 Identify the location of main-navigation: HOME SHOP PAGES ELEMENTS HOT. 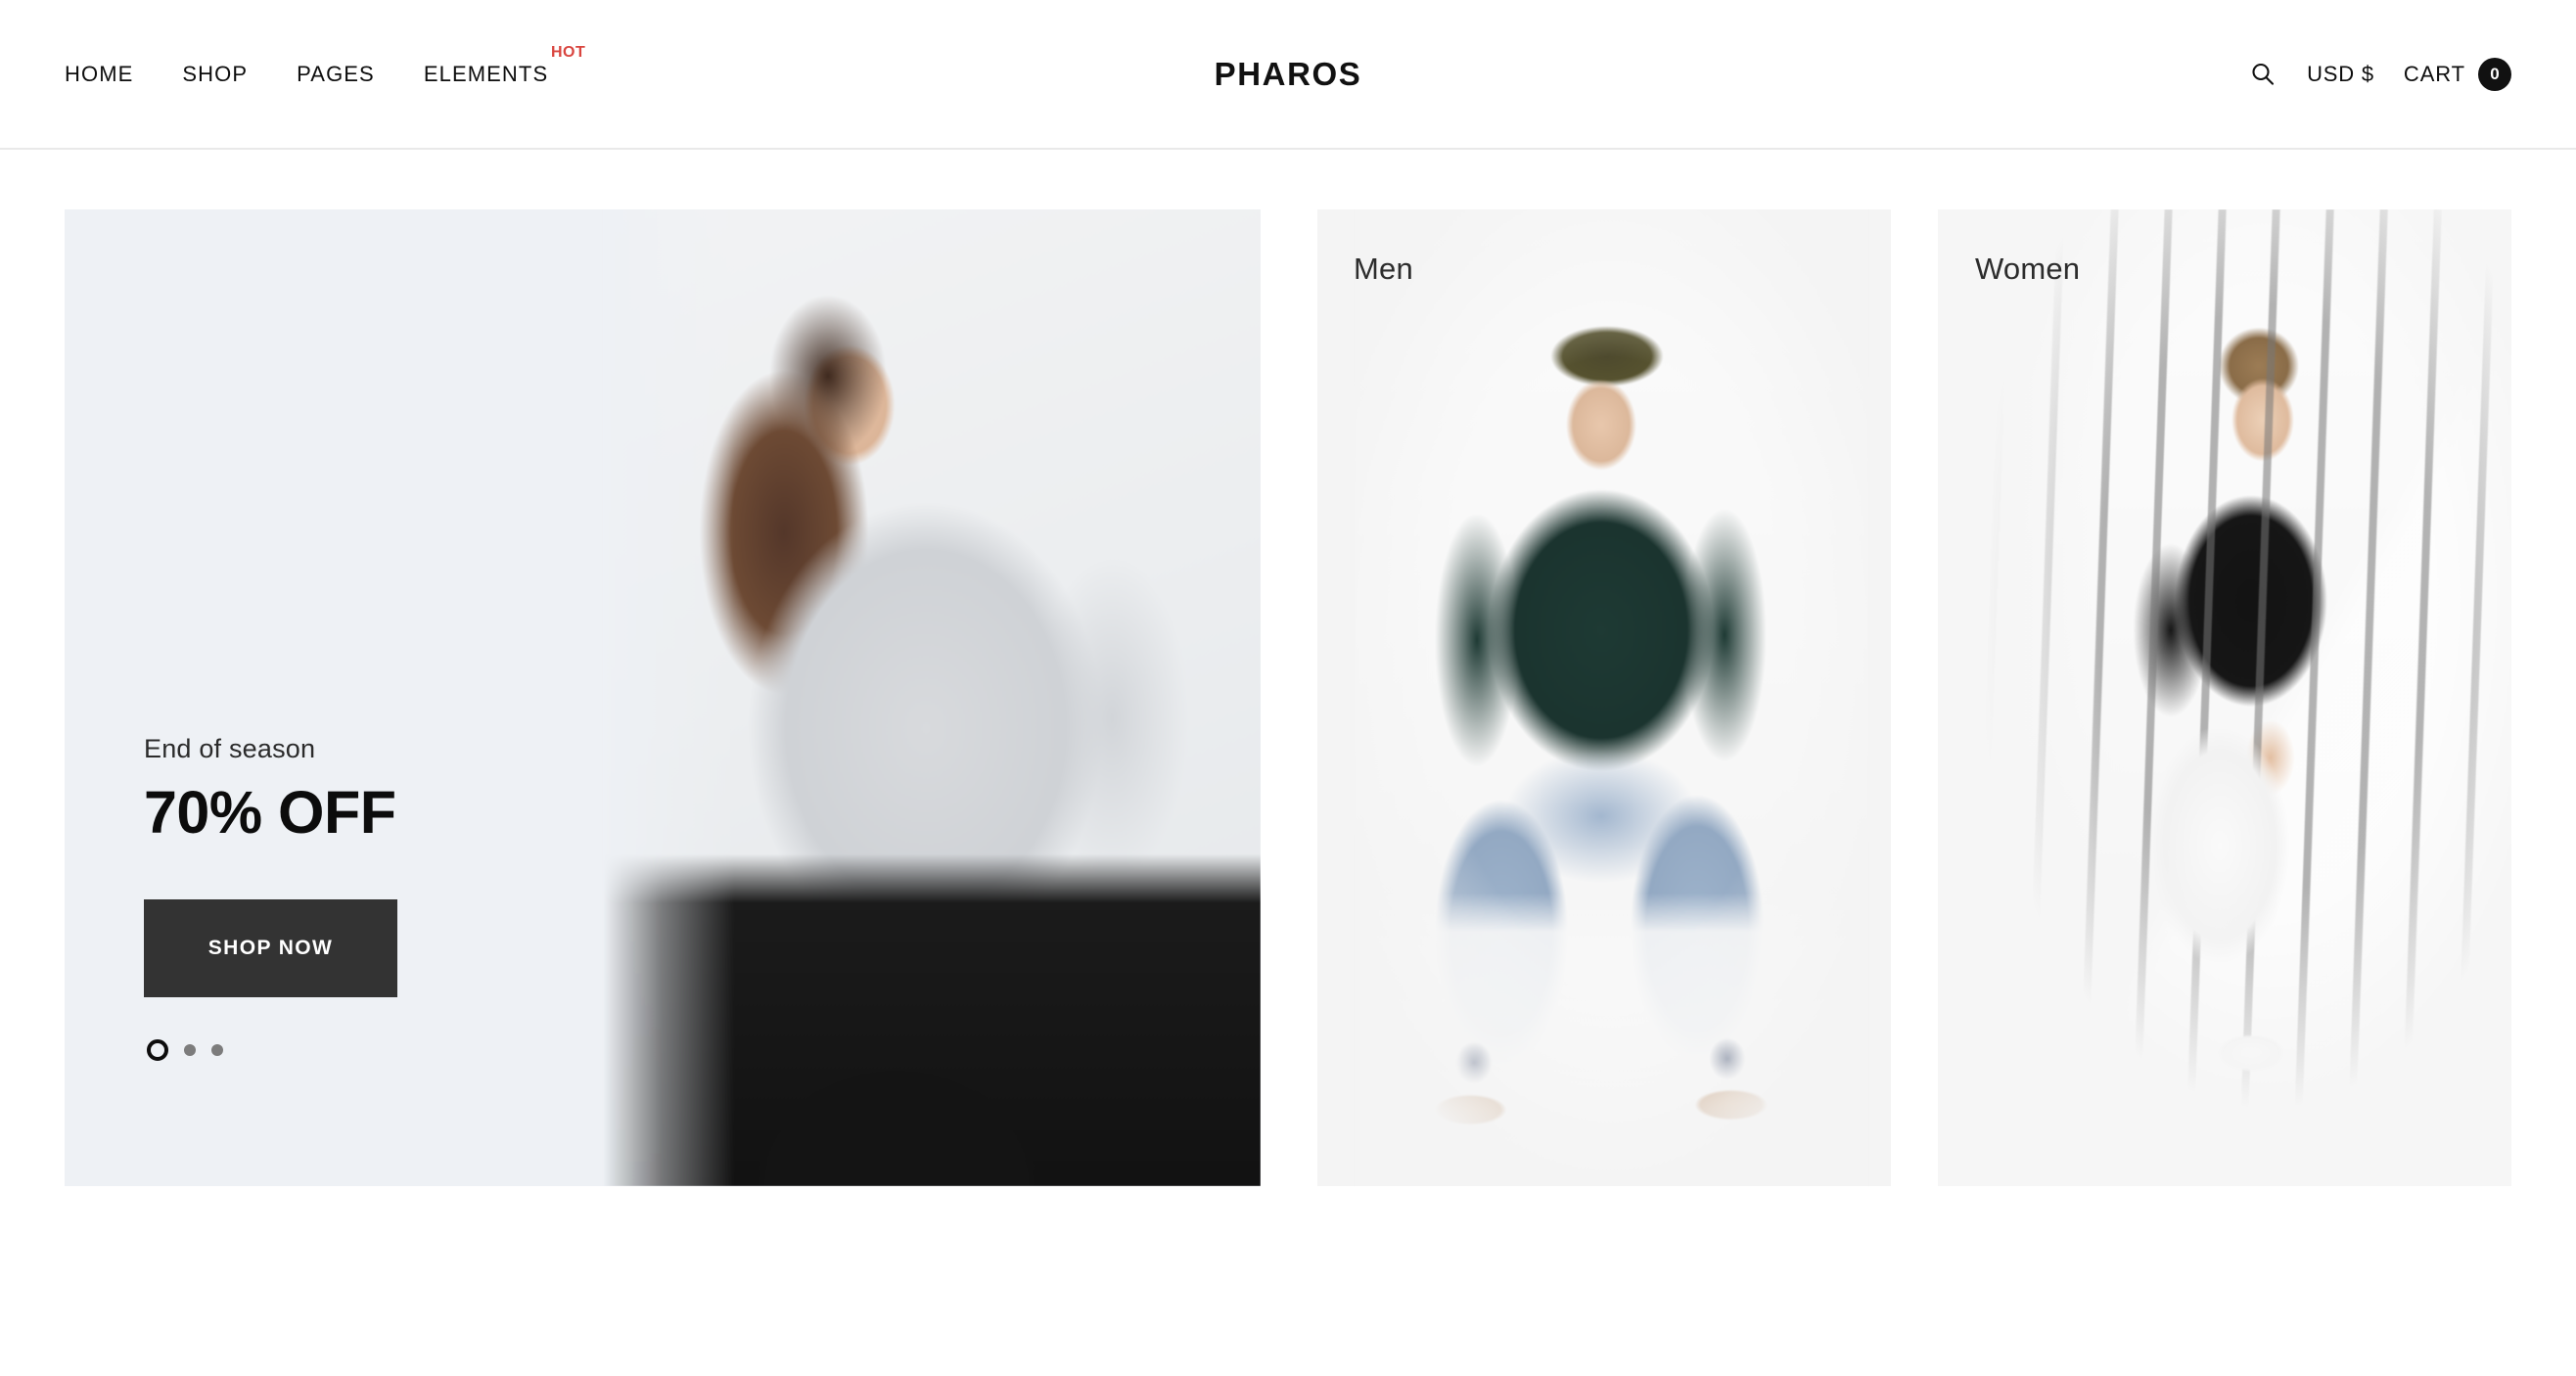
(325, 70).